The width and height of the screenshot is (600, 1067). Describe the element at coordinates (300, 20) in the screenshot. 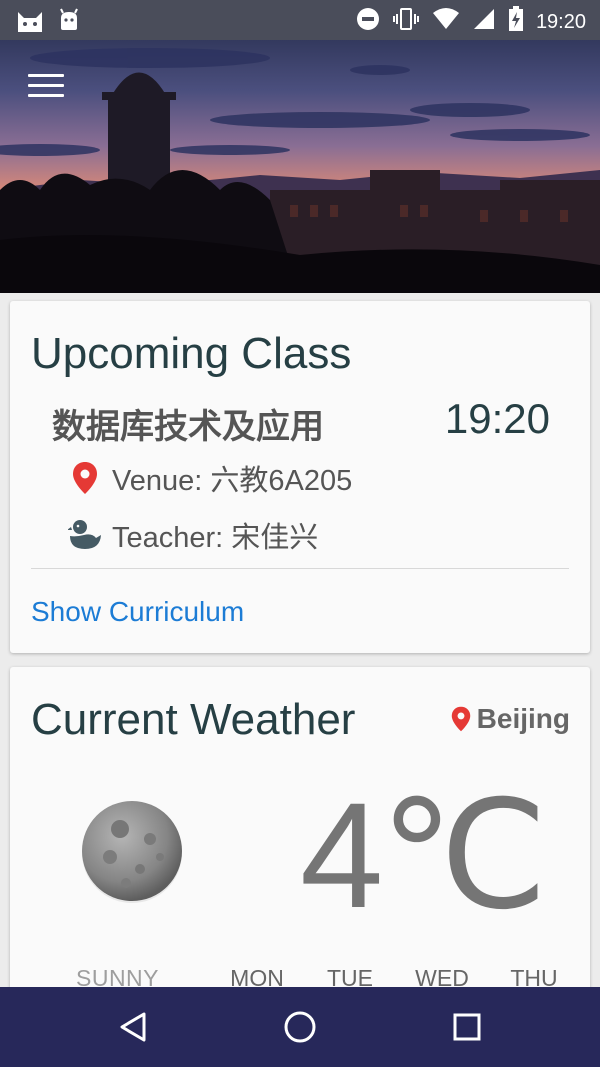

I see `status-bar: 19:20` at that location.